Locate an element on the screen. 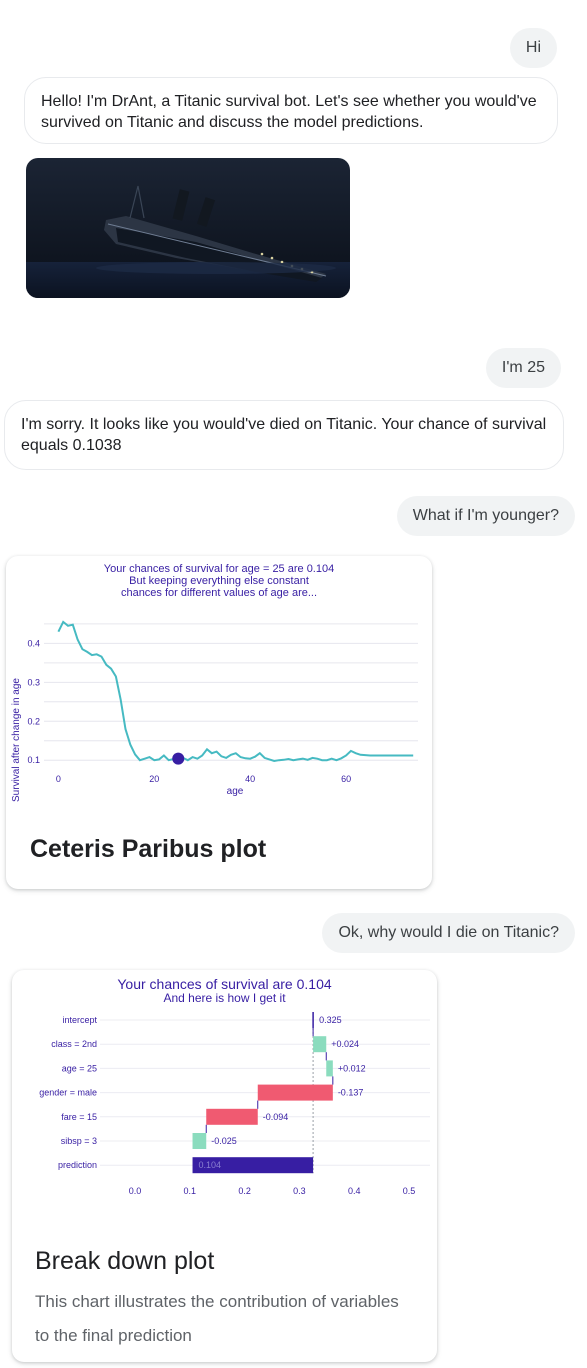 Image resolution: width=587 pixels, height=1368 pixels. bd-title-line: And here is how I get it is located at coordinates (224, 998).